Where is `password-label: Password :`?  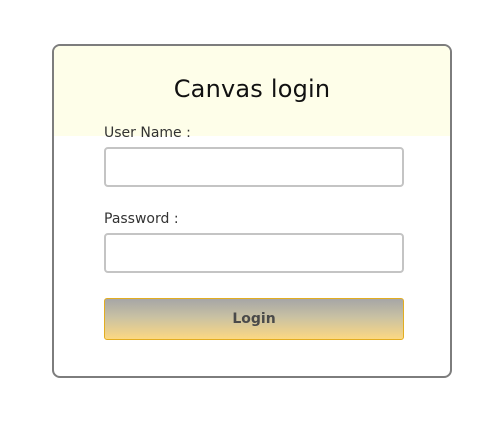 password-label: Password : is located at coordinates (141, 219).